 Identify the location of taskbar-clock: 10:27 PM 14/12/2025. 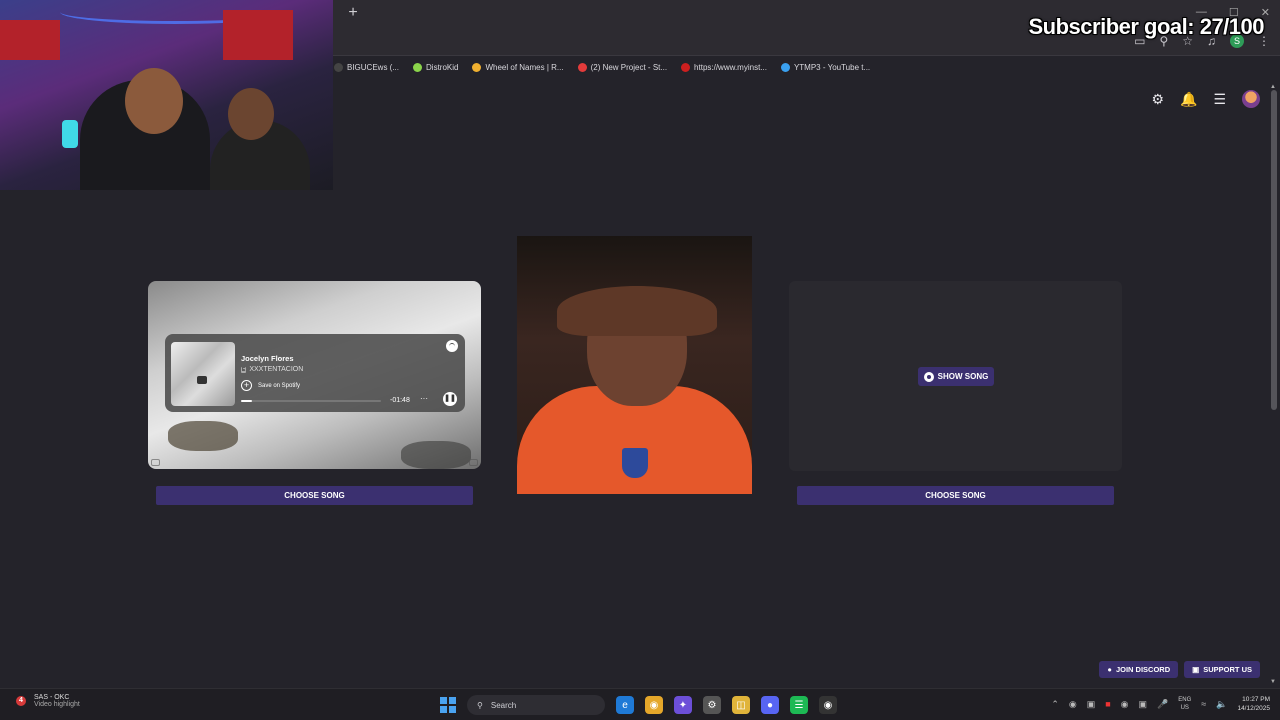
(1253, 704).